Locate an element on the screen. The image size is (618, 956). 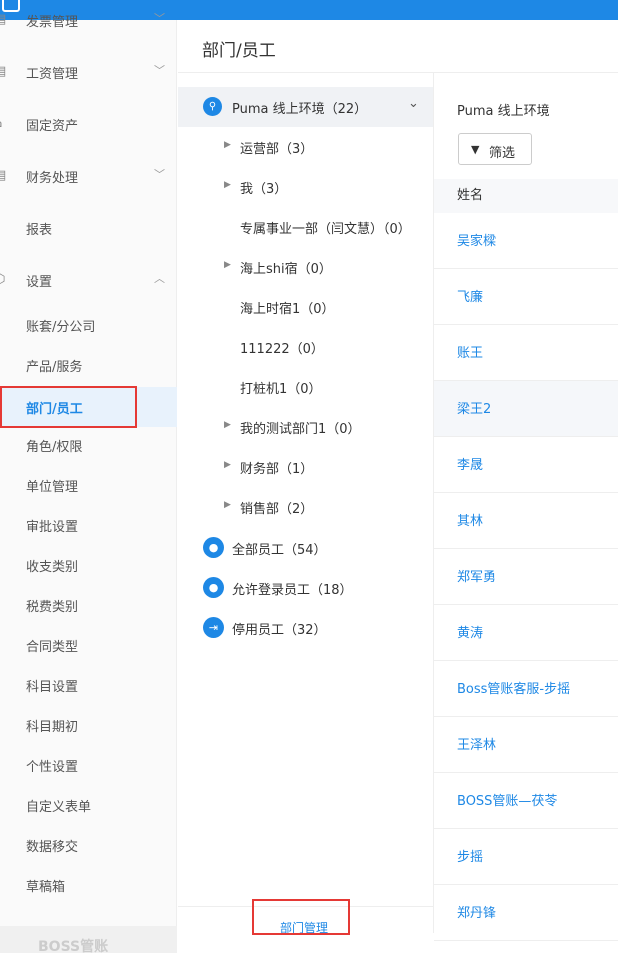
tree-node: 专属事业一部（闫文慧）（0） is located at coordinates (305, 227).